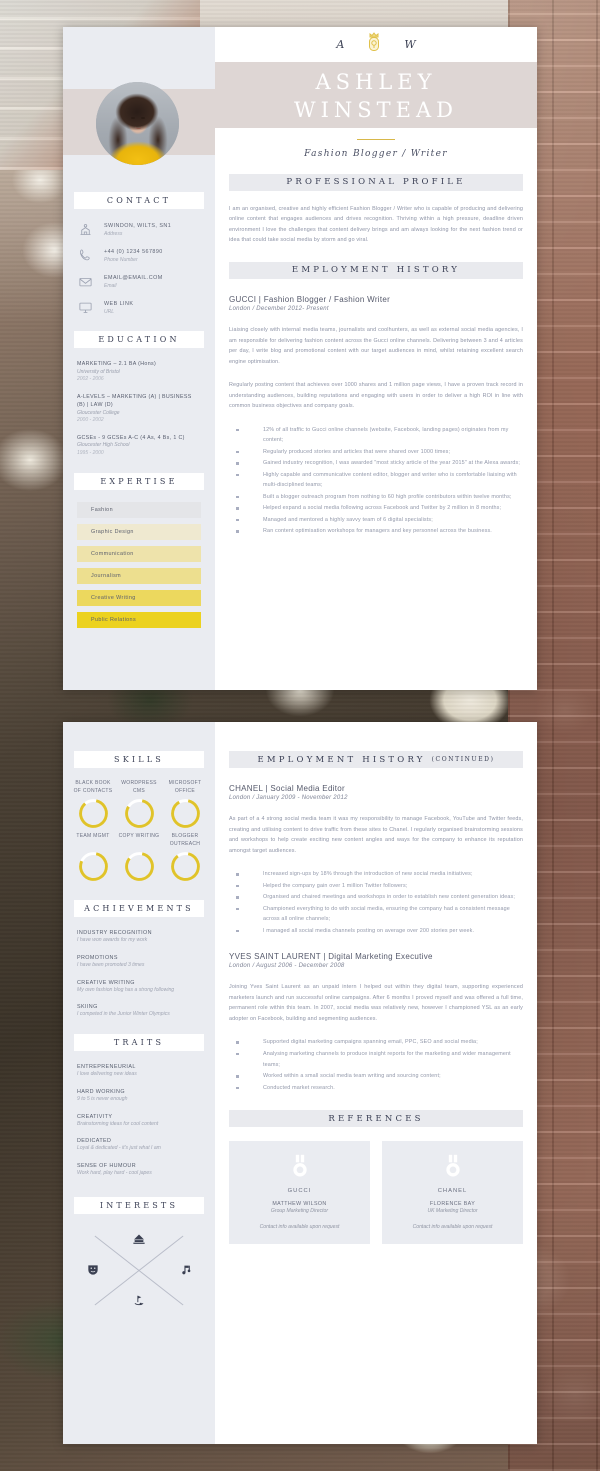 The height and width of the screenshot is (1471, 600). I want to click on expertise-bar: Graphic Design, so click(139, 531).